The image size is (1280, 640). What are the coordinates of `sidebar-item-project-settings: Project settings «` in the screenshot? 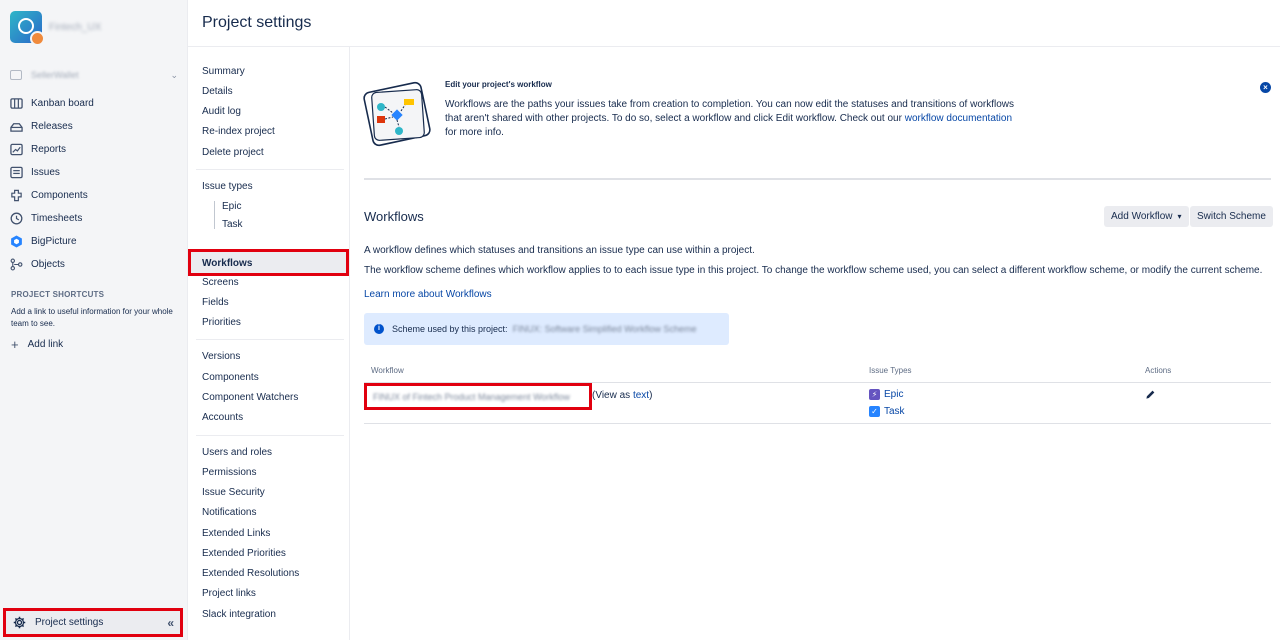 It's located at (93, 622).